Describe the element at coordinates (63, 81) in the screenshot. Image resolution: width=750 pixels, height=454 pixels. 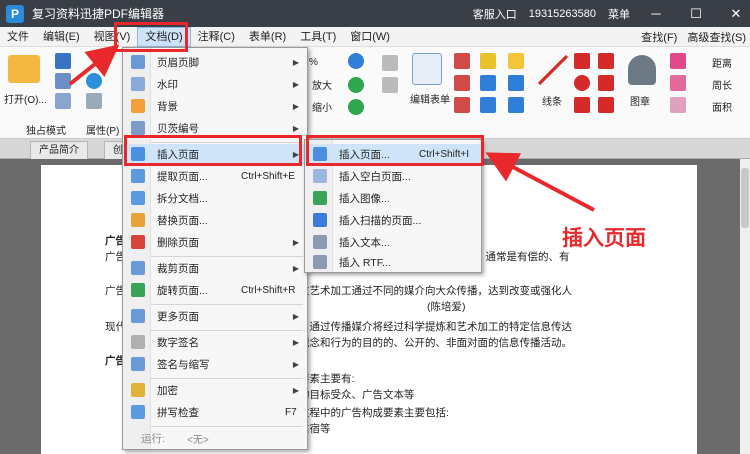
I see `print-icon` at that location.